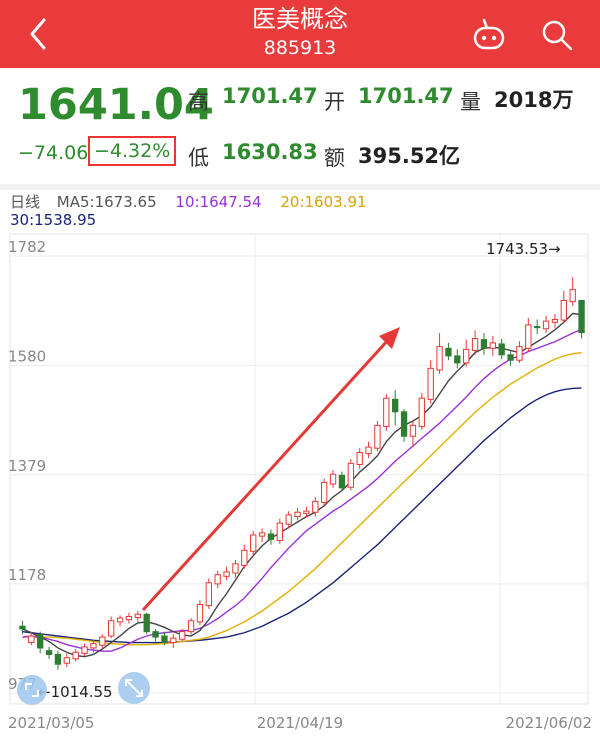 Image resolution: width=600 pixels, height=737 pixels. Describe the element at coordinates (300, 723) in the screenshot. I see `x-tick-label: 2021/04/19` at that location.